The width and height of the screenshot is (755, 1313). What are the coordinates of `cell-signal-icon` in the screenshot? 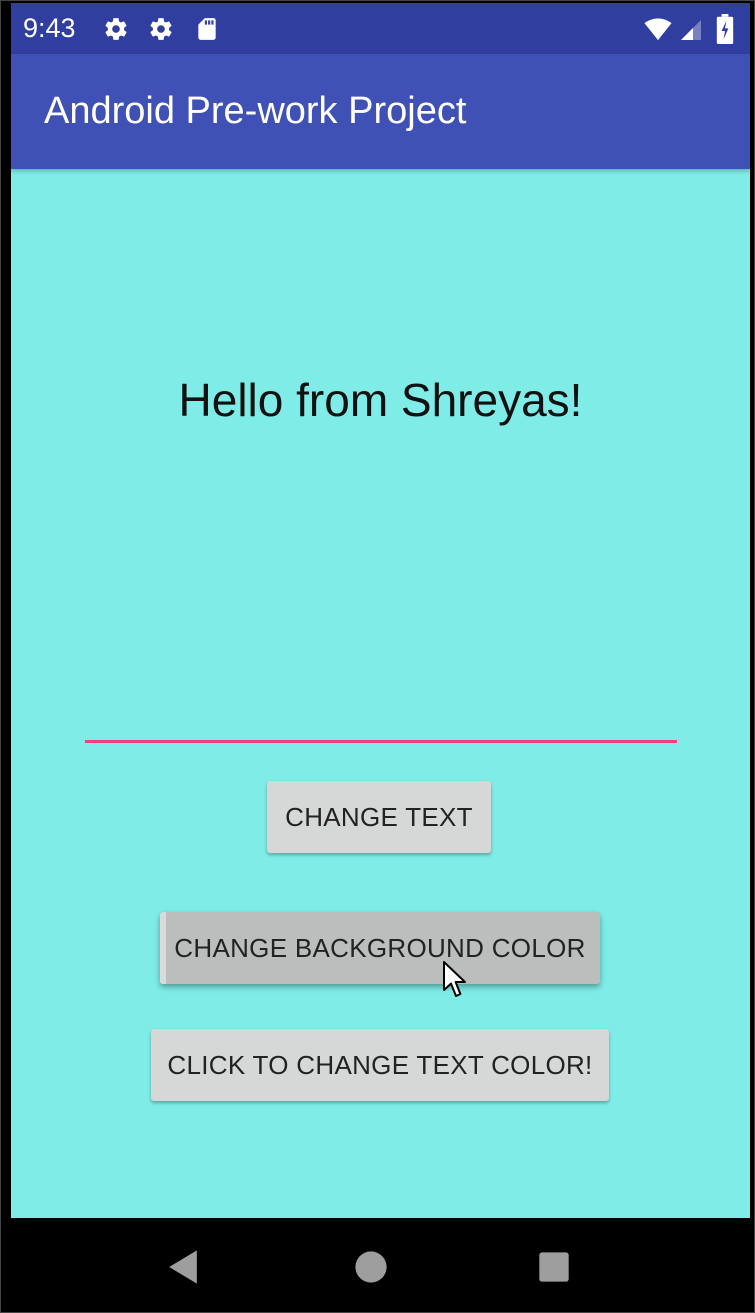 It's located at (691, 30).